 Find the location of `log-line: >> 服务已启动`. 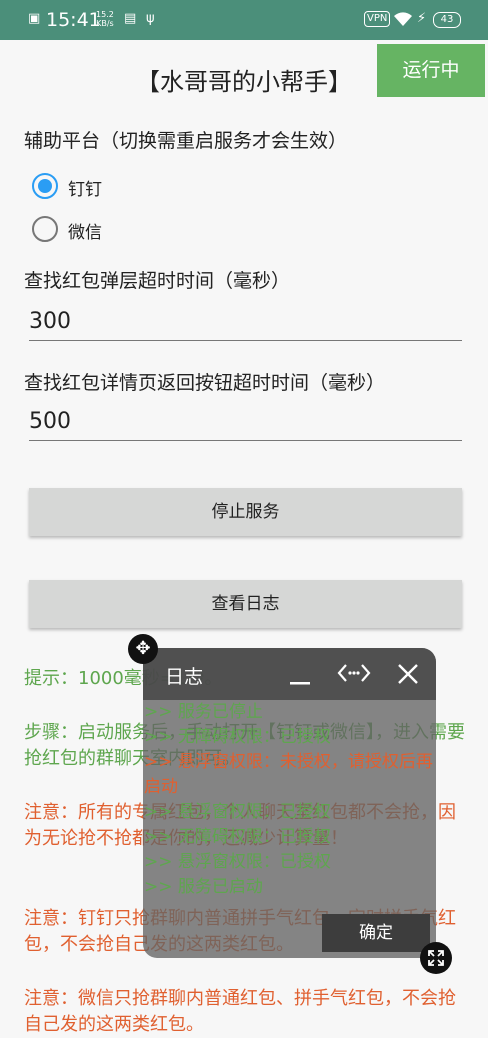

log-line: >> 服务已启动 is located at coordinates (203, 887).